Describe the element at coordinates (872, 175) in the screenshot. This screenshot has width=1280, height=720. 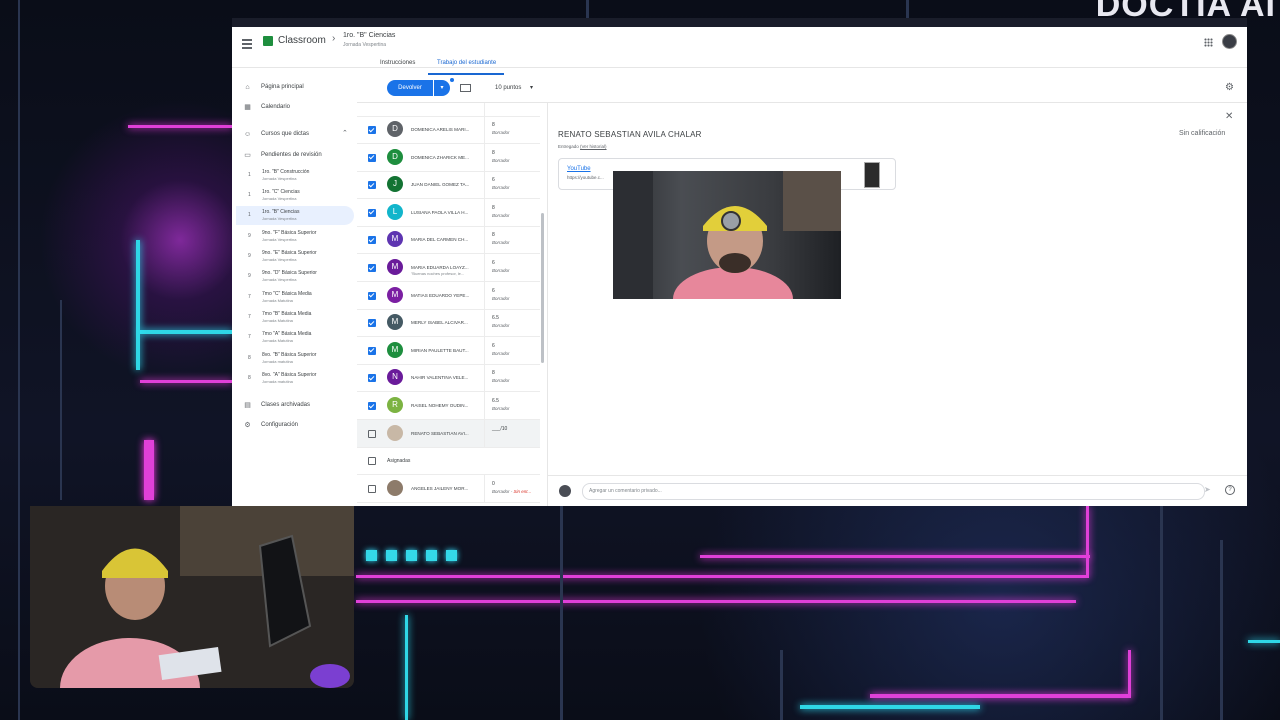
I see `attachment-thumbnail` at that location.